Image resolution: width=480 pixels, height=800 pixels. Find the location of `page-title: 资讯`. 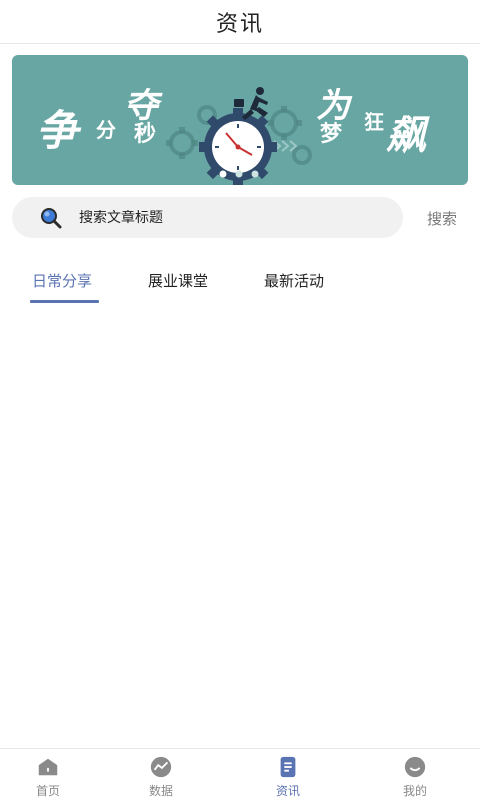

page-title: 资讯 is located at coordinates (239, 24).